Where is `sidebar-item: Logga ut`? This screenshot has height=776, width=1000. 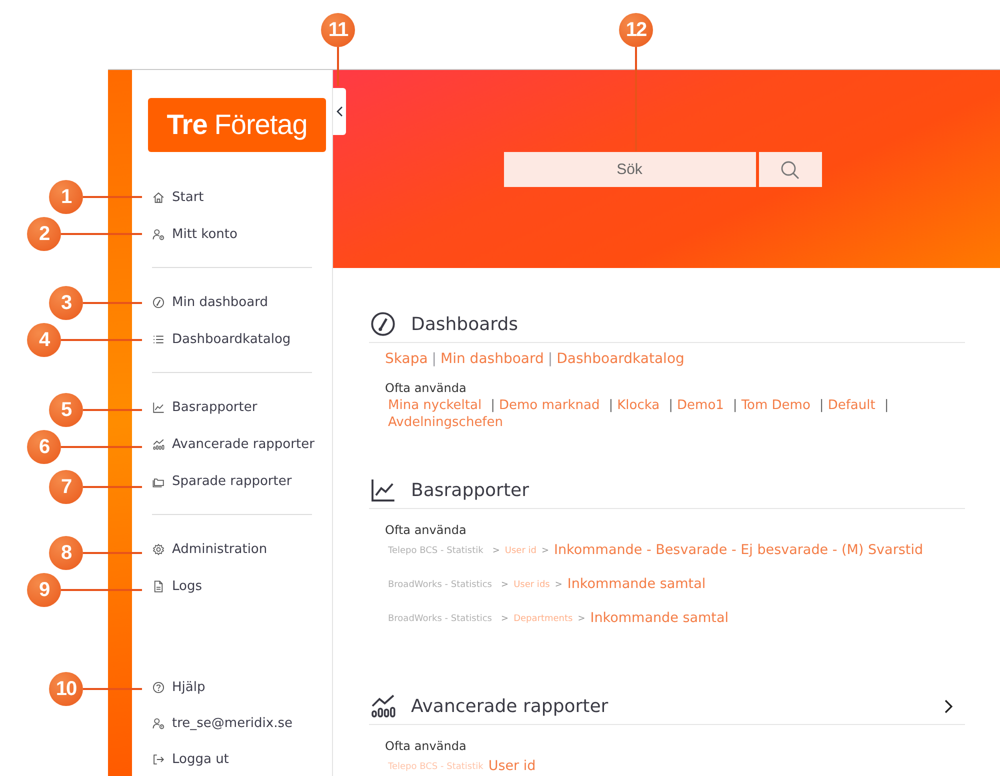
sidebar-item: Logga ut is located at coordinates (232, 758).